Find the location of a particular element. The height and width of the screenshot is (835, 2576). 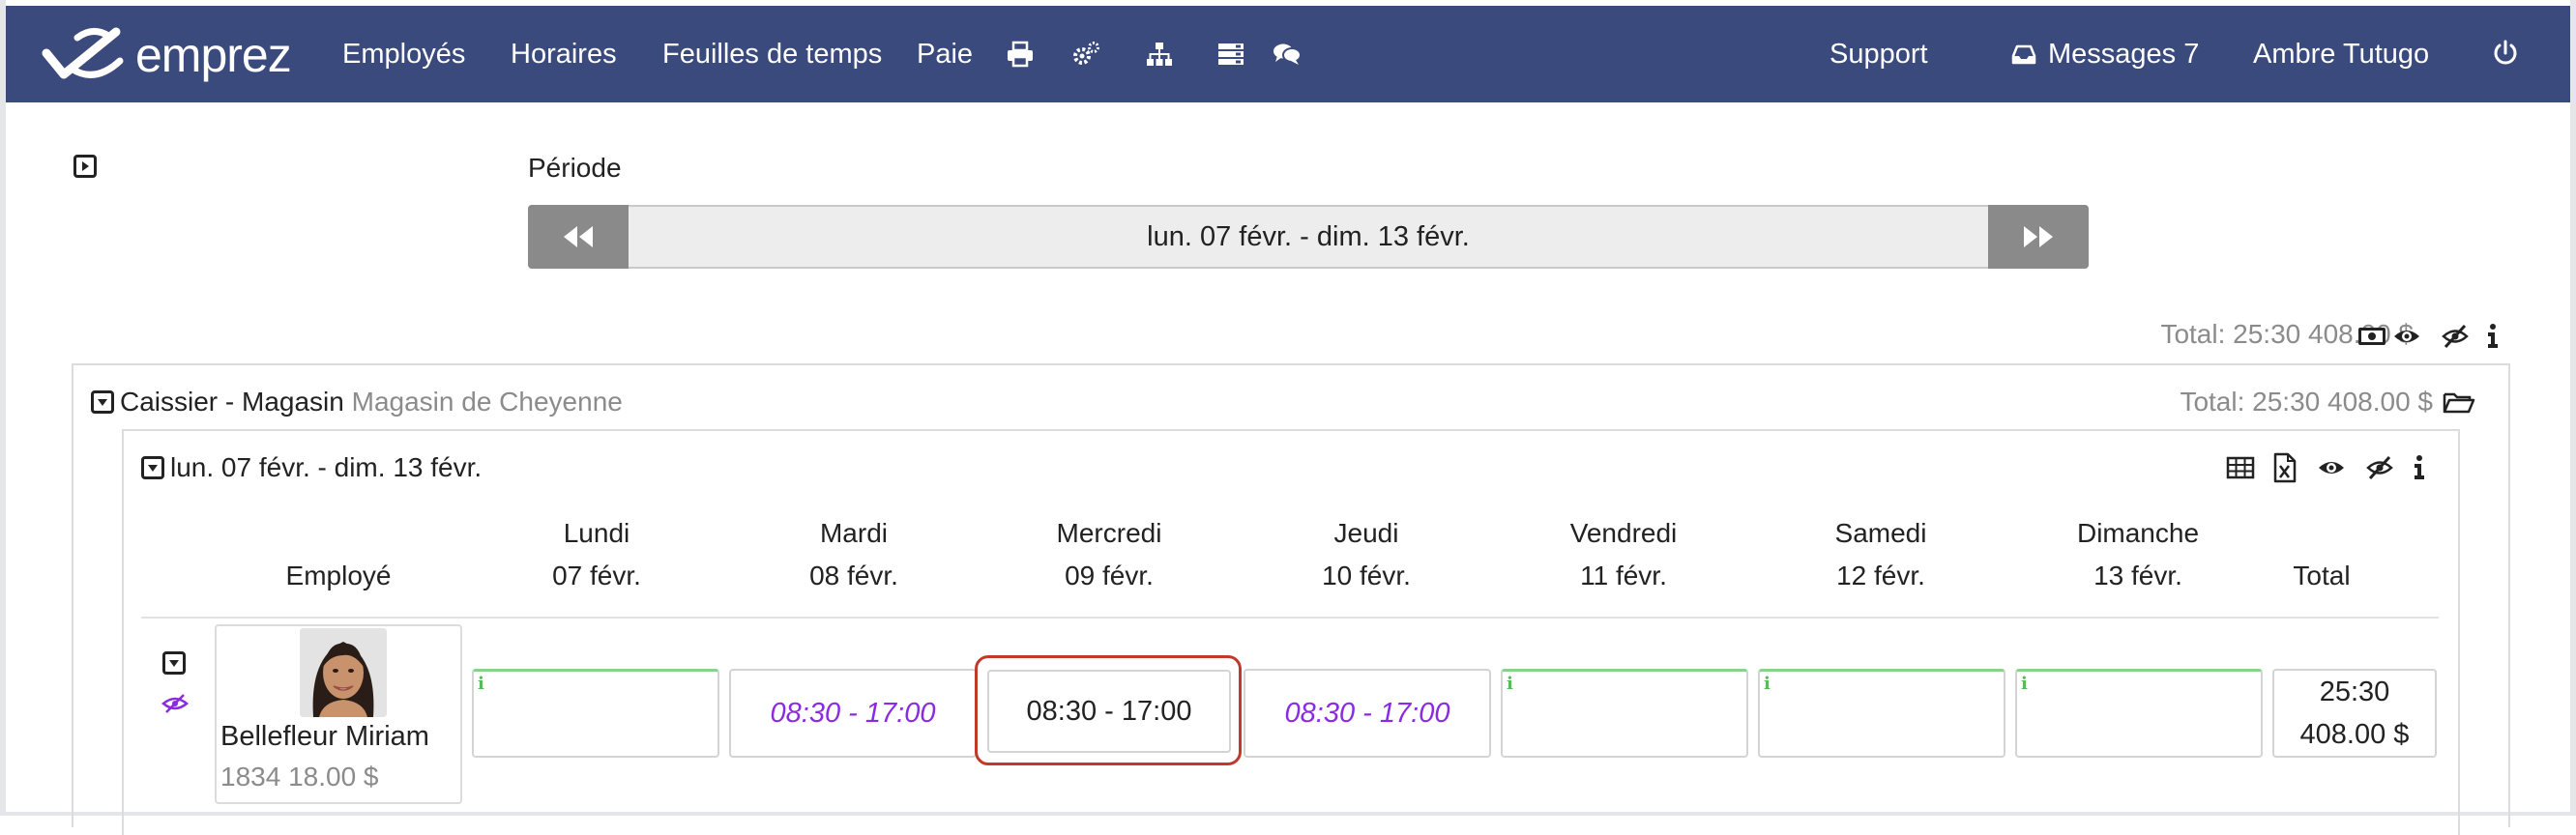

day-header-friday: Vendredi 11 févr. is located at coordinates (1623, 555).